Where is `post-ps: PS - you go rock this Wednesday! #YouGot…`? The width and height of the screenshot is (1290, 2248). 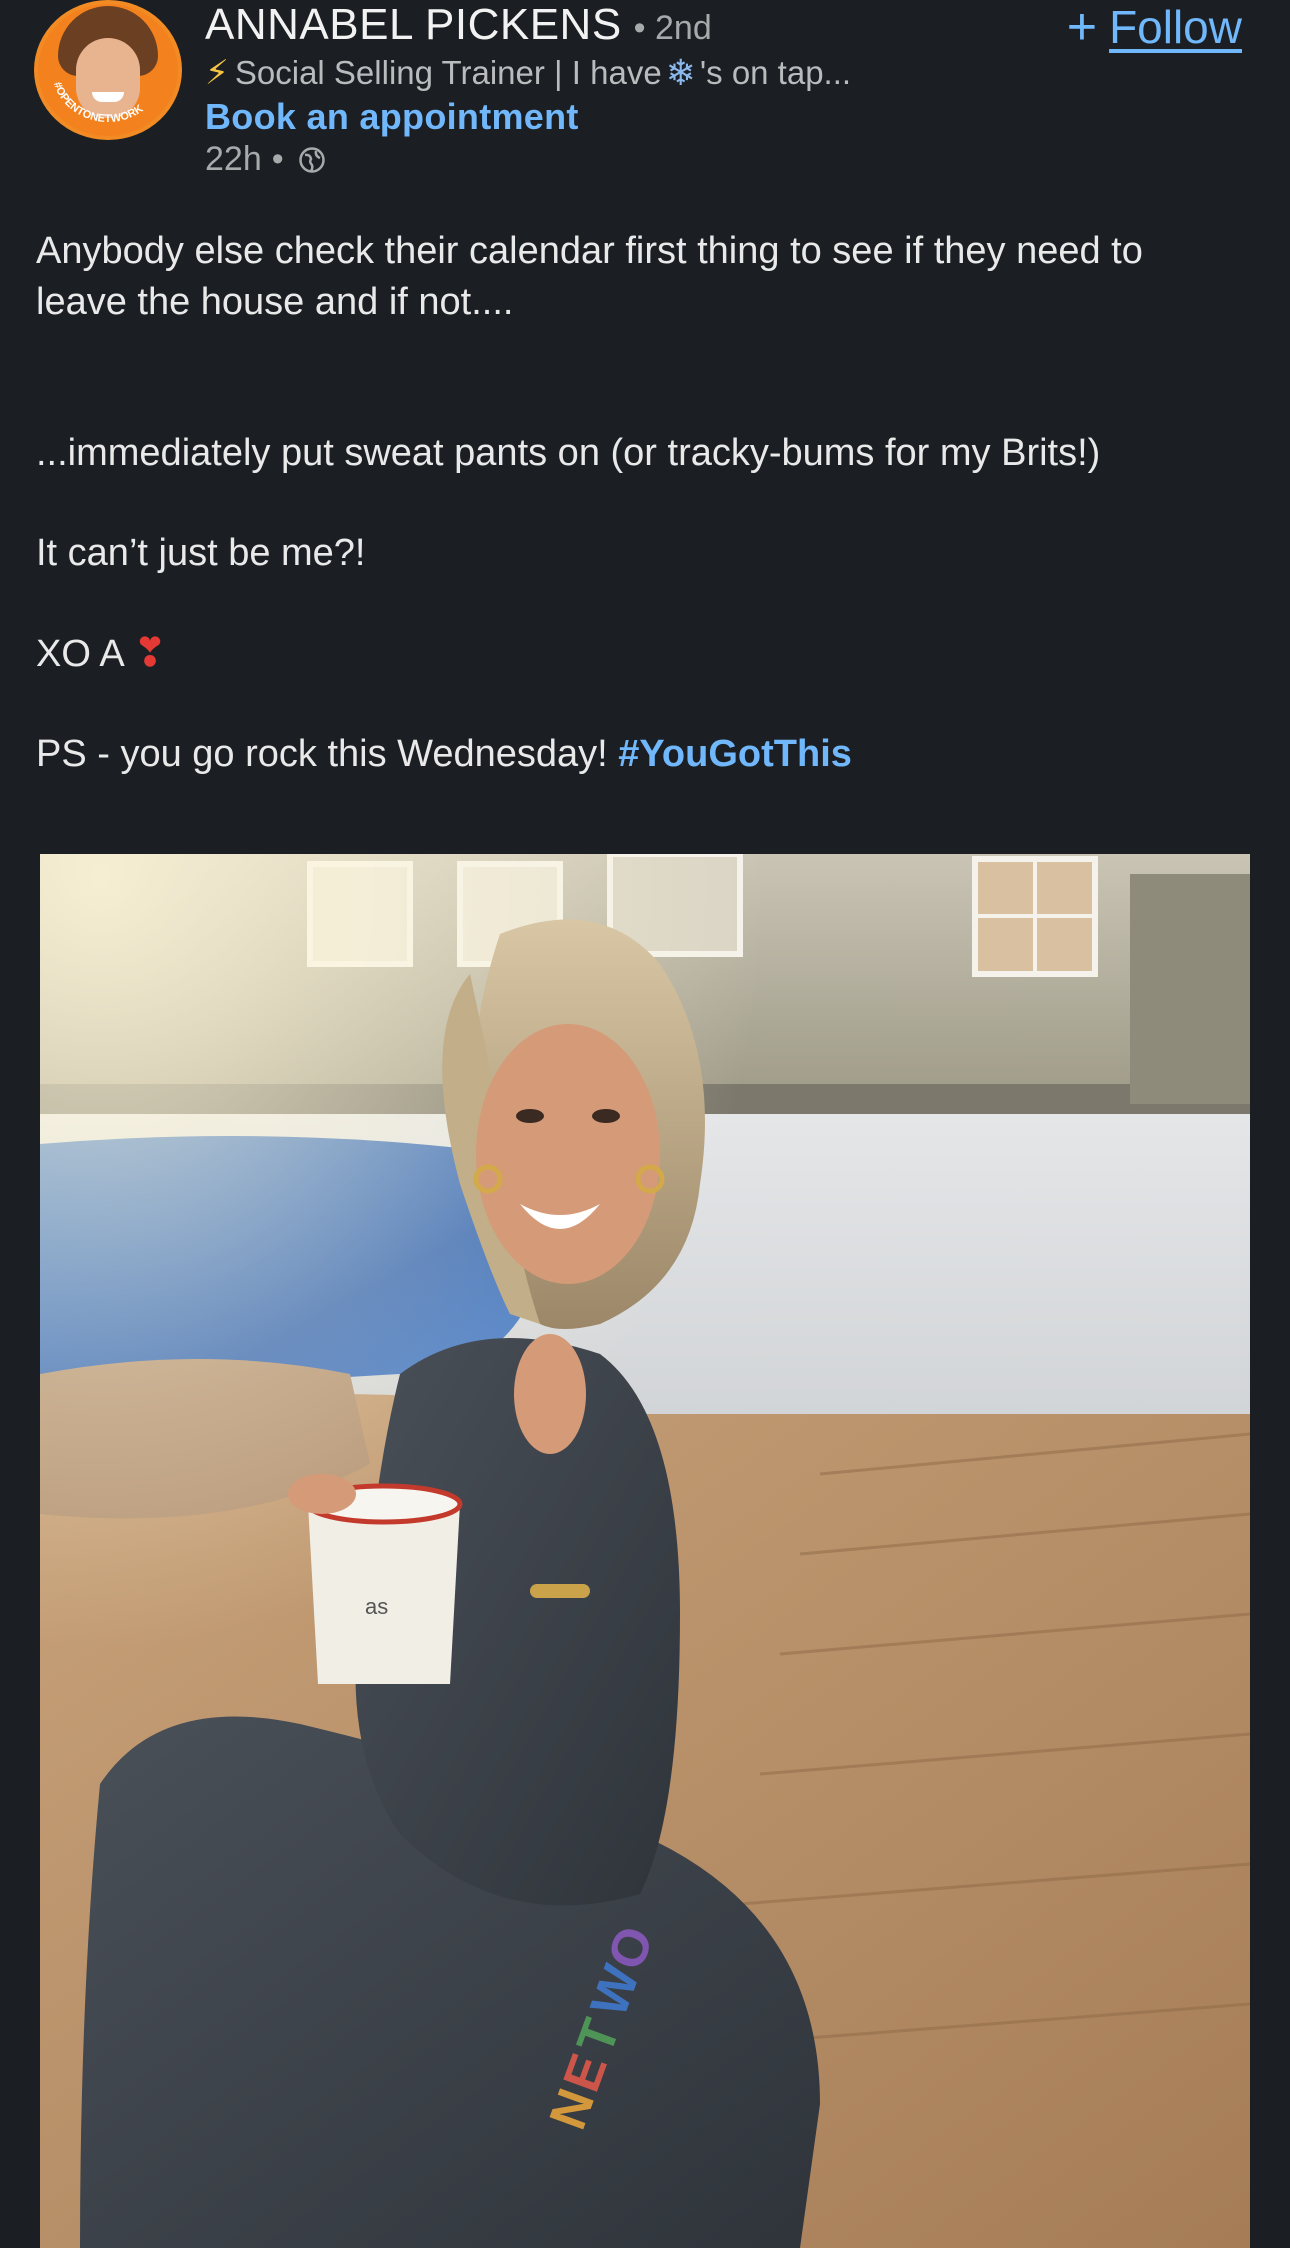
post-ps: PS - you go rock this Wednesday! #YouGot… is located at coordinates (636, 754).